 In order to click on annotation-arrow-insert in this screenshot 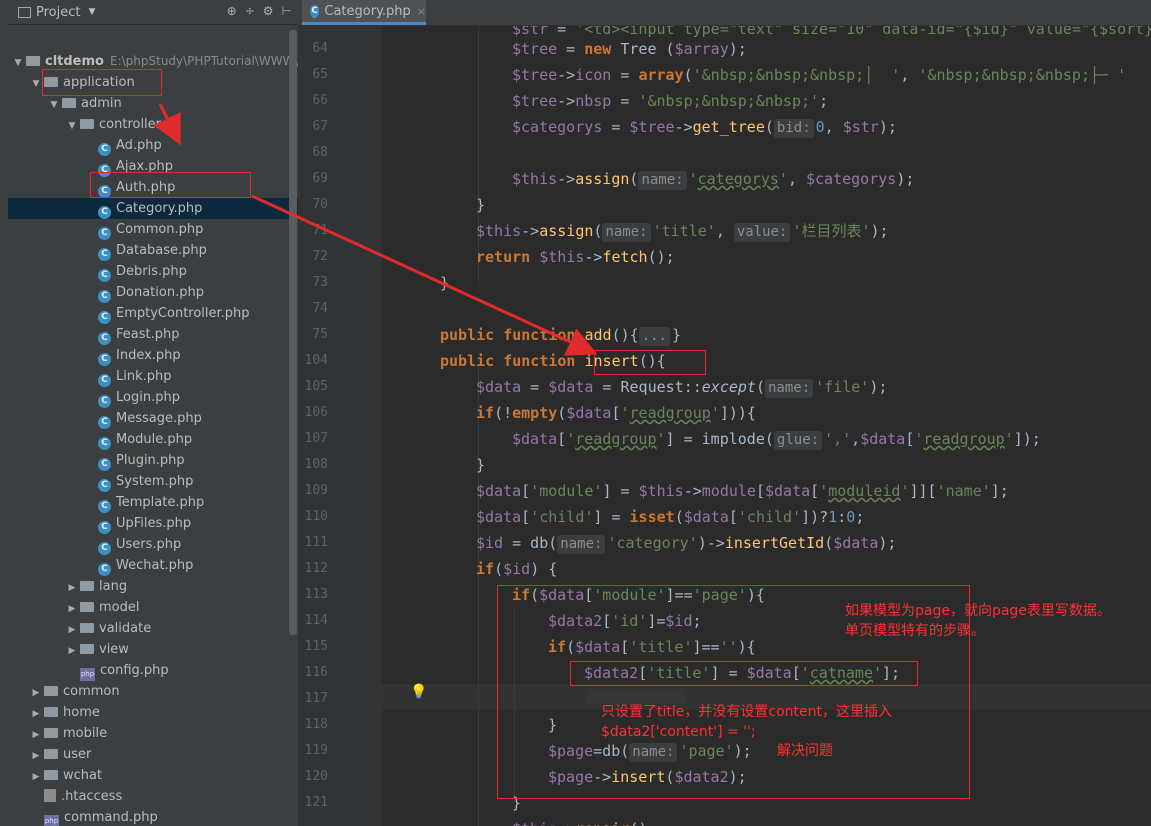, I will do `click(424, 275)`.